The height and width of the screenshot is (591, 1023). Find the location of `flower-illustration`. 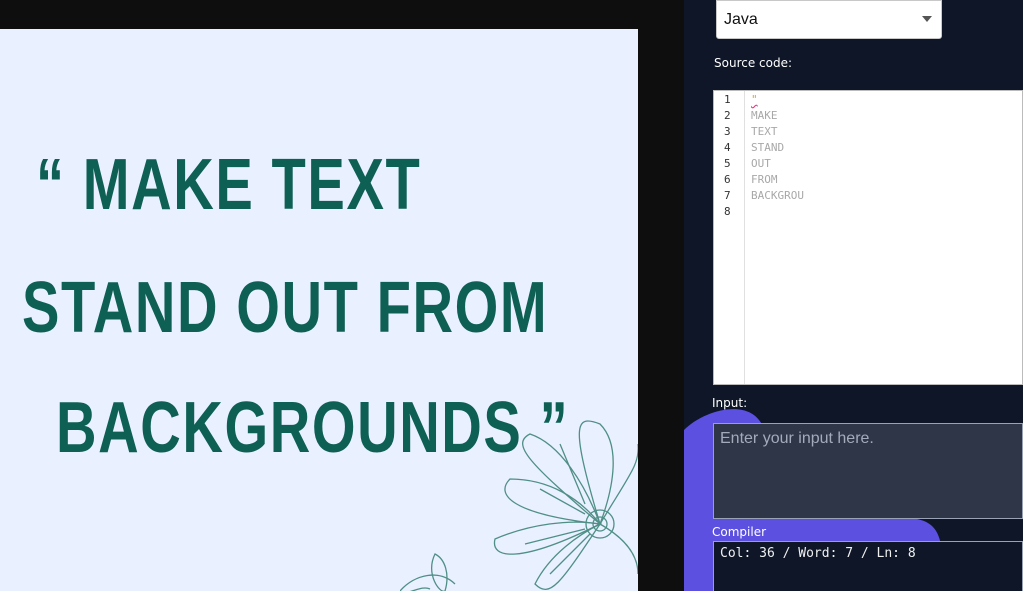

flower-illustration is located at coordinates (519, 505).